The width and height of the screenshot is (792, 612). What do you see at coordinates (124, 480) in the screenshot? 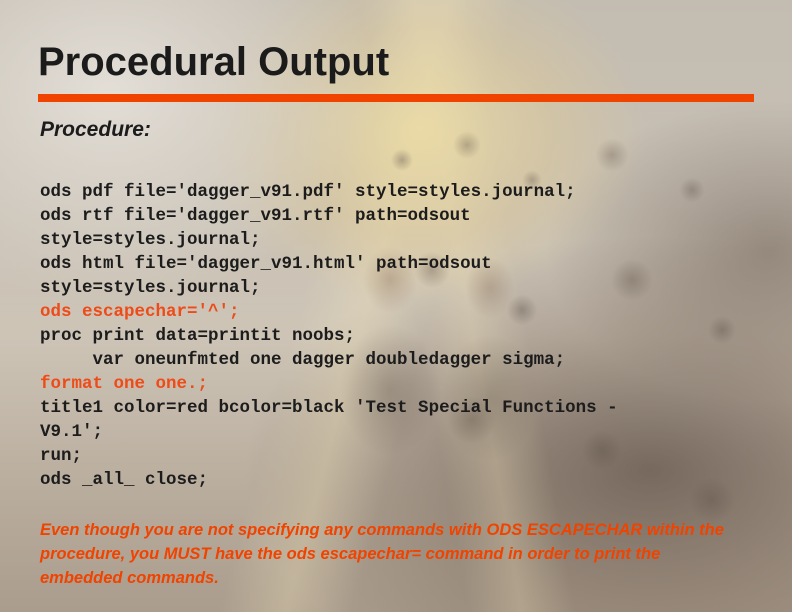
I see `code-line: ods _all_ close;` at bounding box center [124, 480].